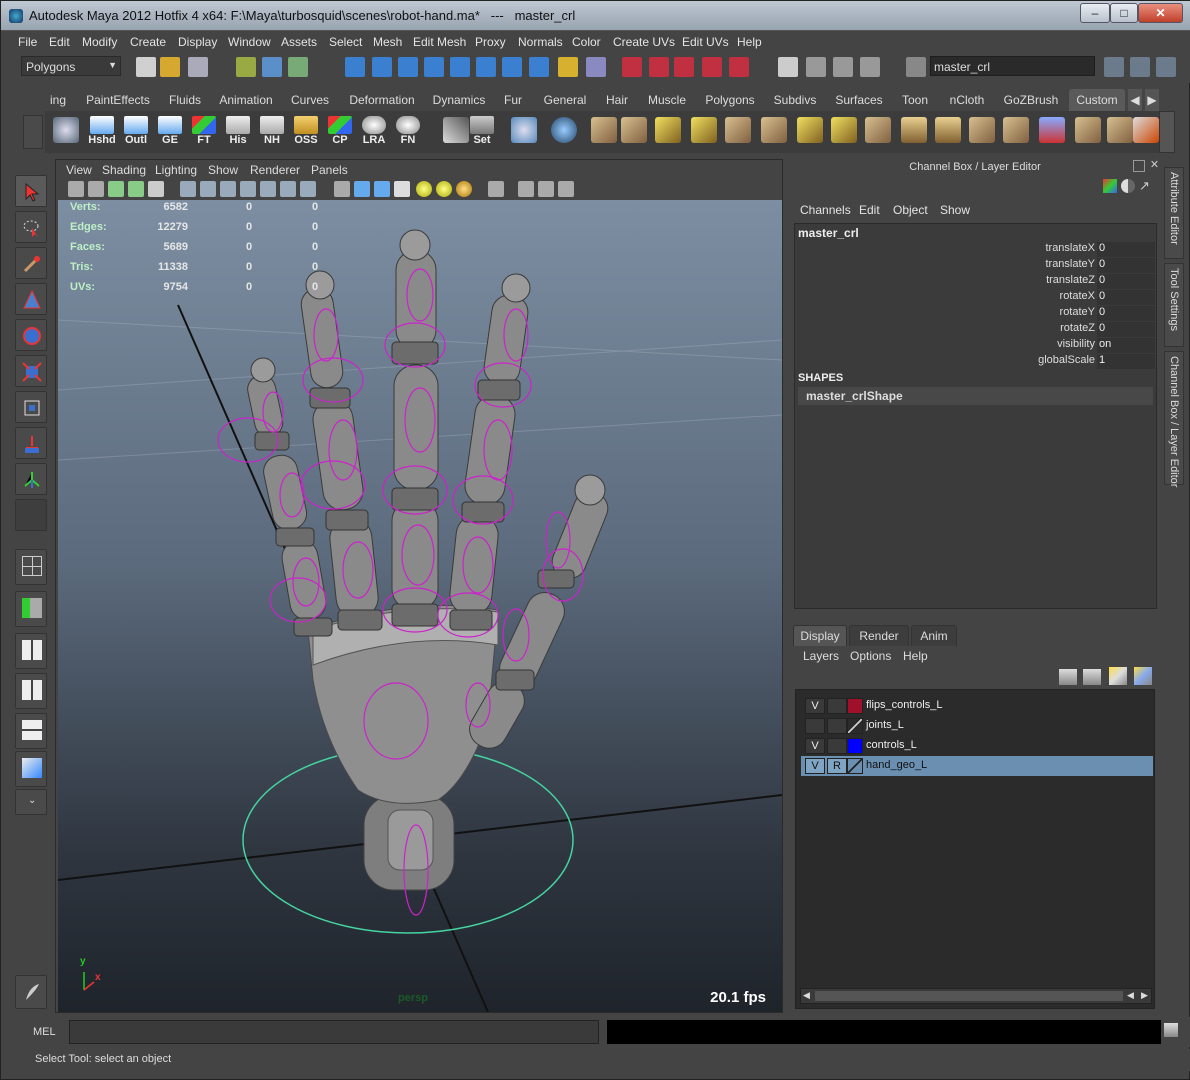 The image size is (1190, 1080). Describe the element at coordinates (408, 67) in the screenshot. I see `snap-point-icon` at that location.